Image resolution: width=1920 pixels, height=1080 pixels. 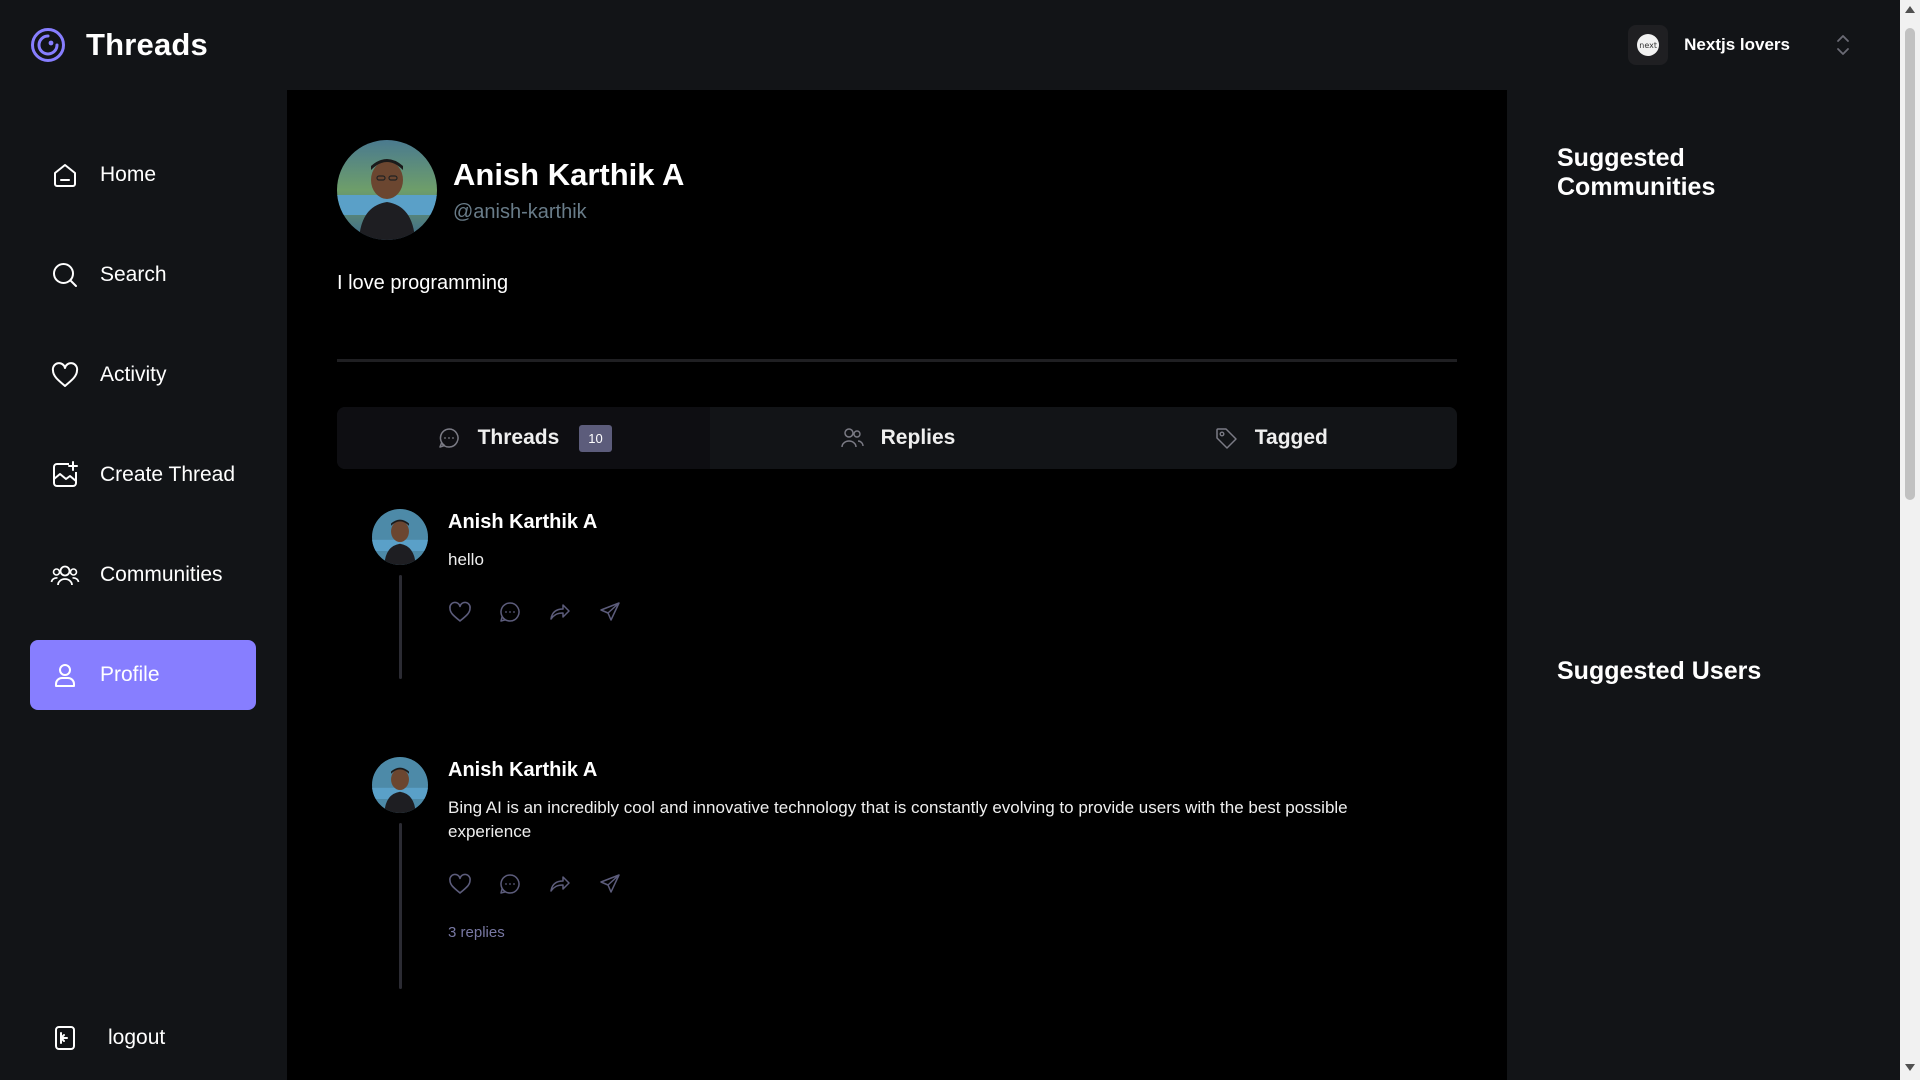 I want to click on nav-item-search: Search, so click(x=143, y=275).